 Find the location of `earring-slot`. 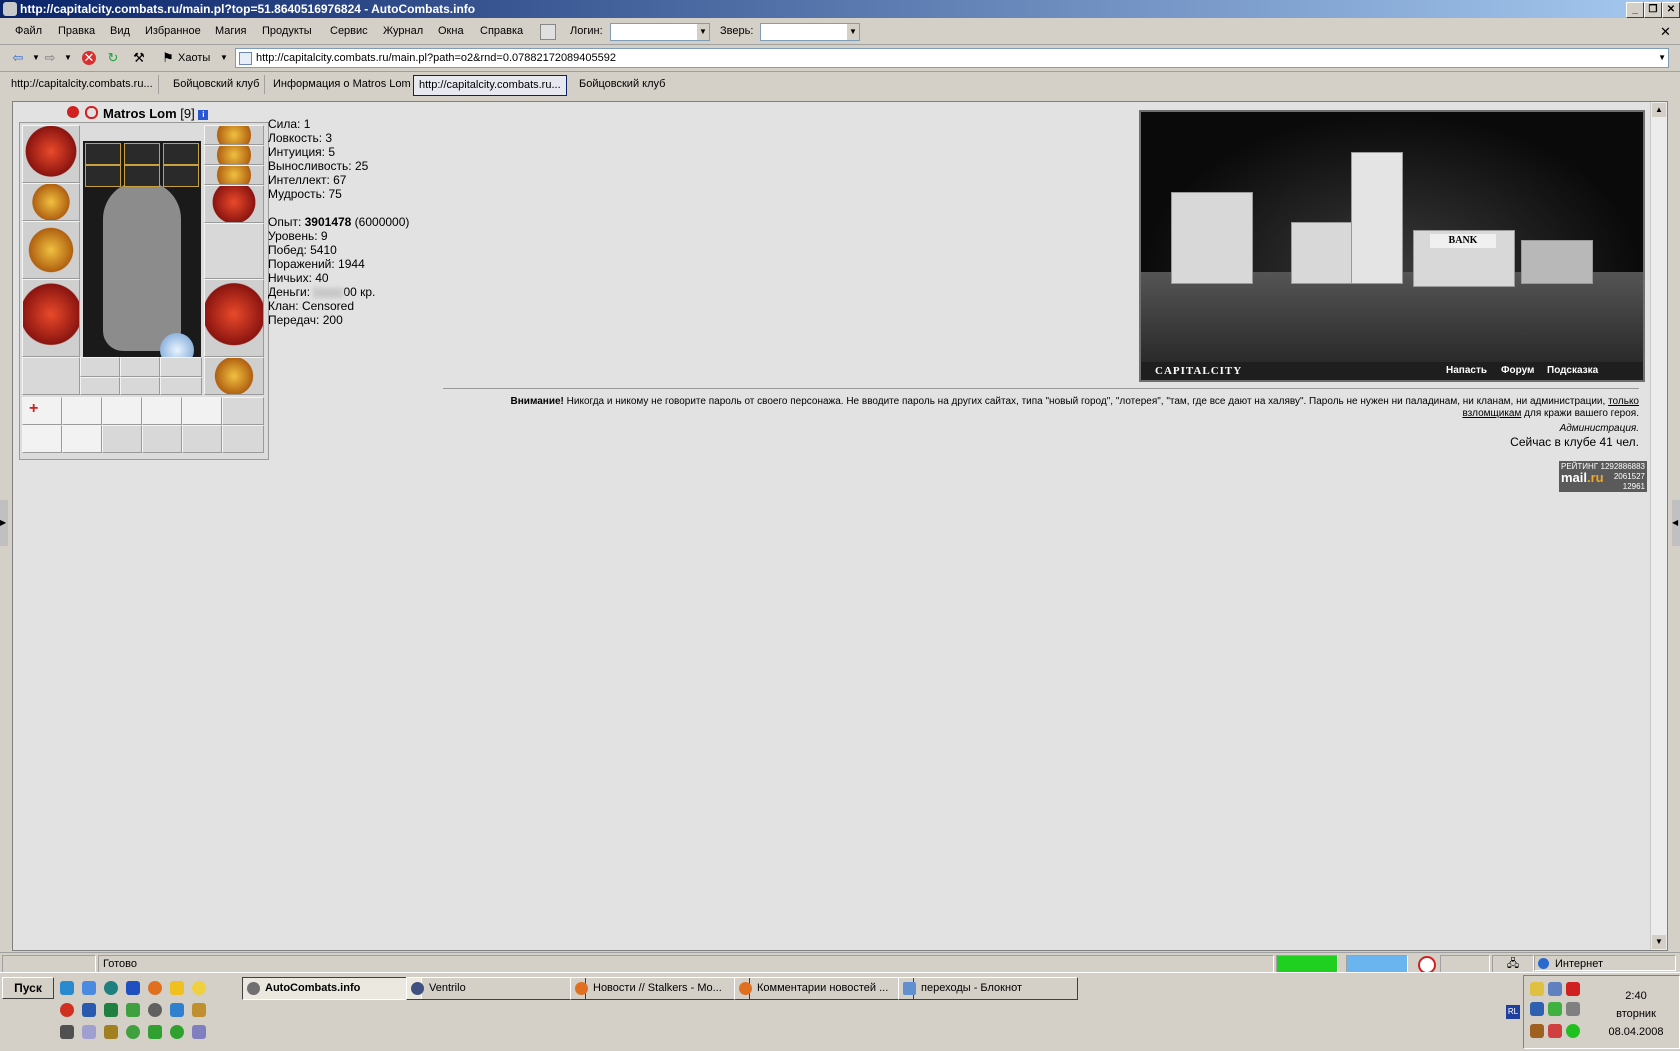

earring-slot is located at coordinates (234, 135).